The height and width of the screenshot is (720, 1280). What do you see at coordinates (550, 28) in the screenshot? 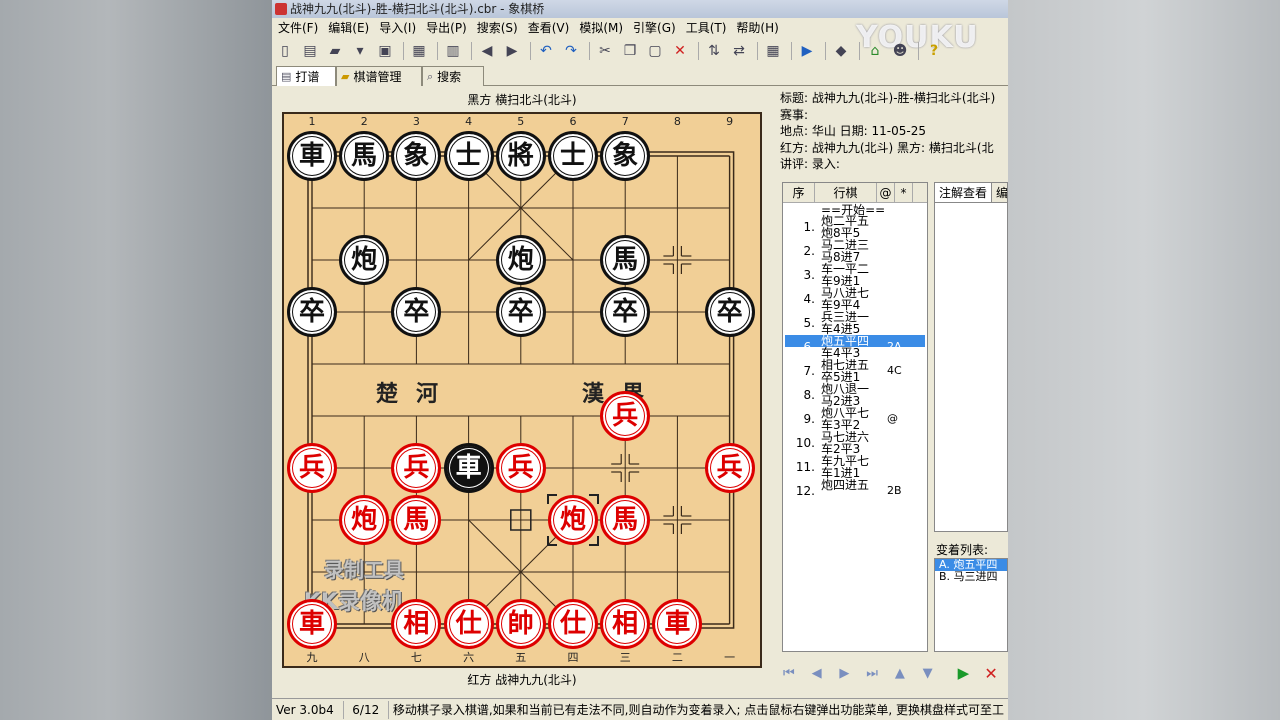
I see `menu-item-5: 查看(V)` at bounding box center [550, 28].